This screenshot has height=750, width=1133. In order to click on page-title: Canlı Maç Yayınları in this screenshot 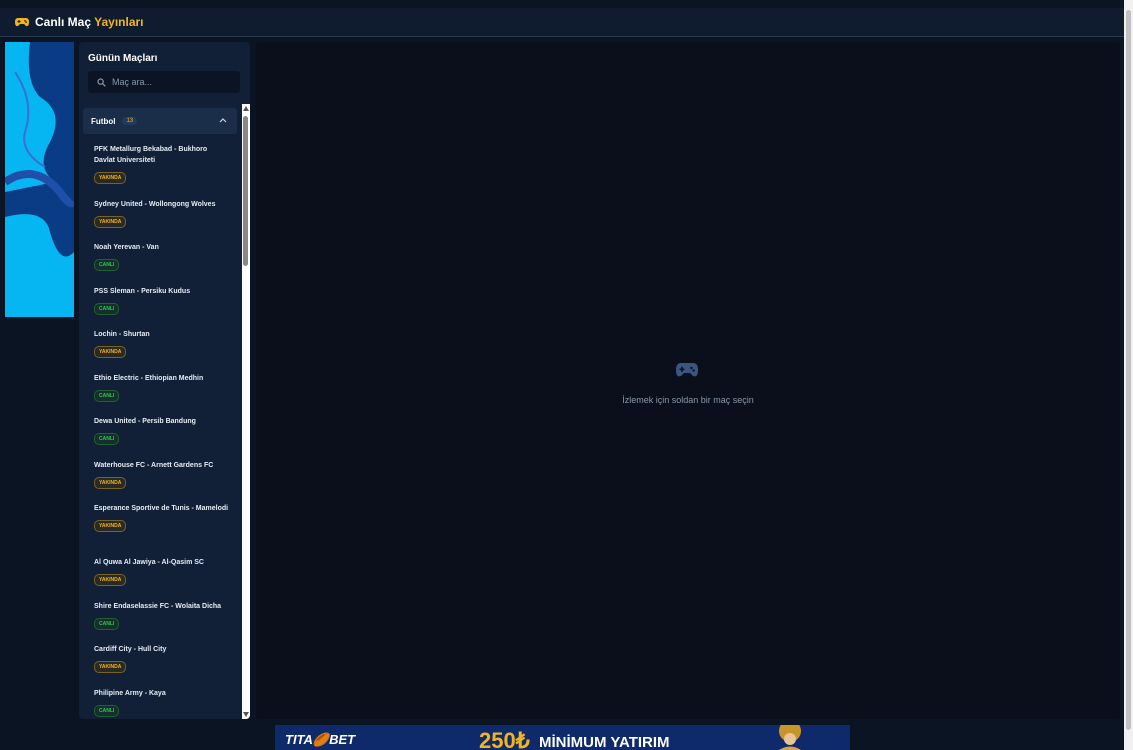, I will do `click(89, 22)`.